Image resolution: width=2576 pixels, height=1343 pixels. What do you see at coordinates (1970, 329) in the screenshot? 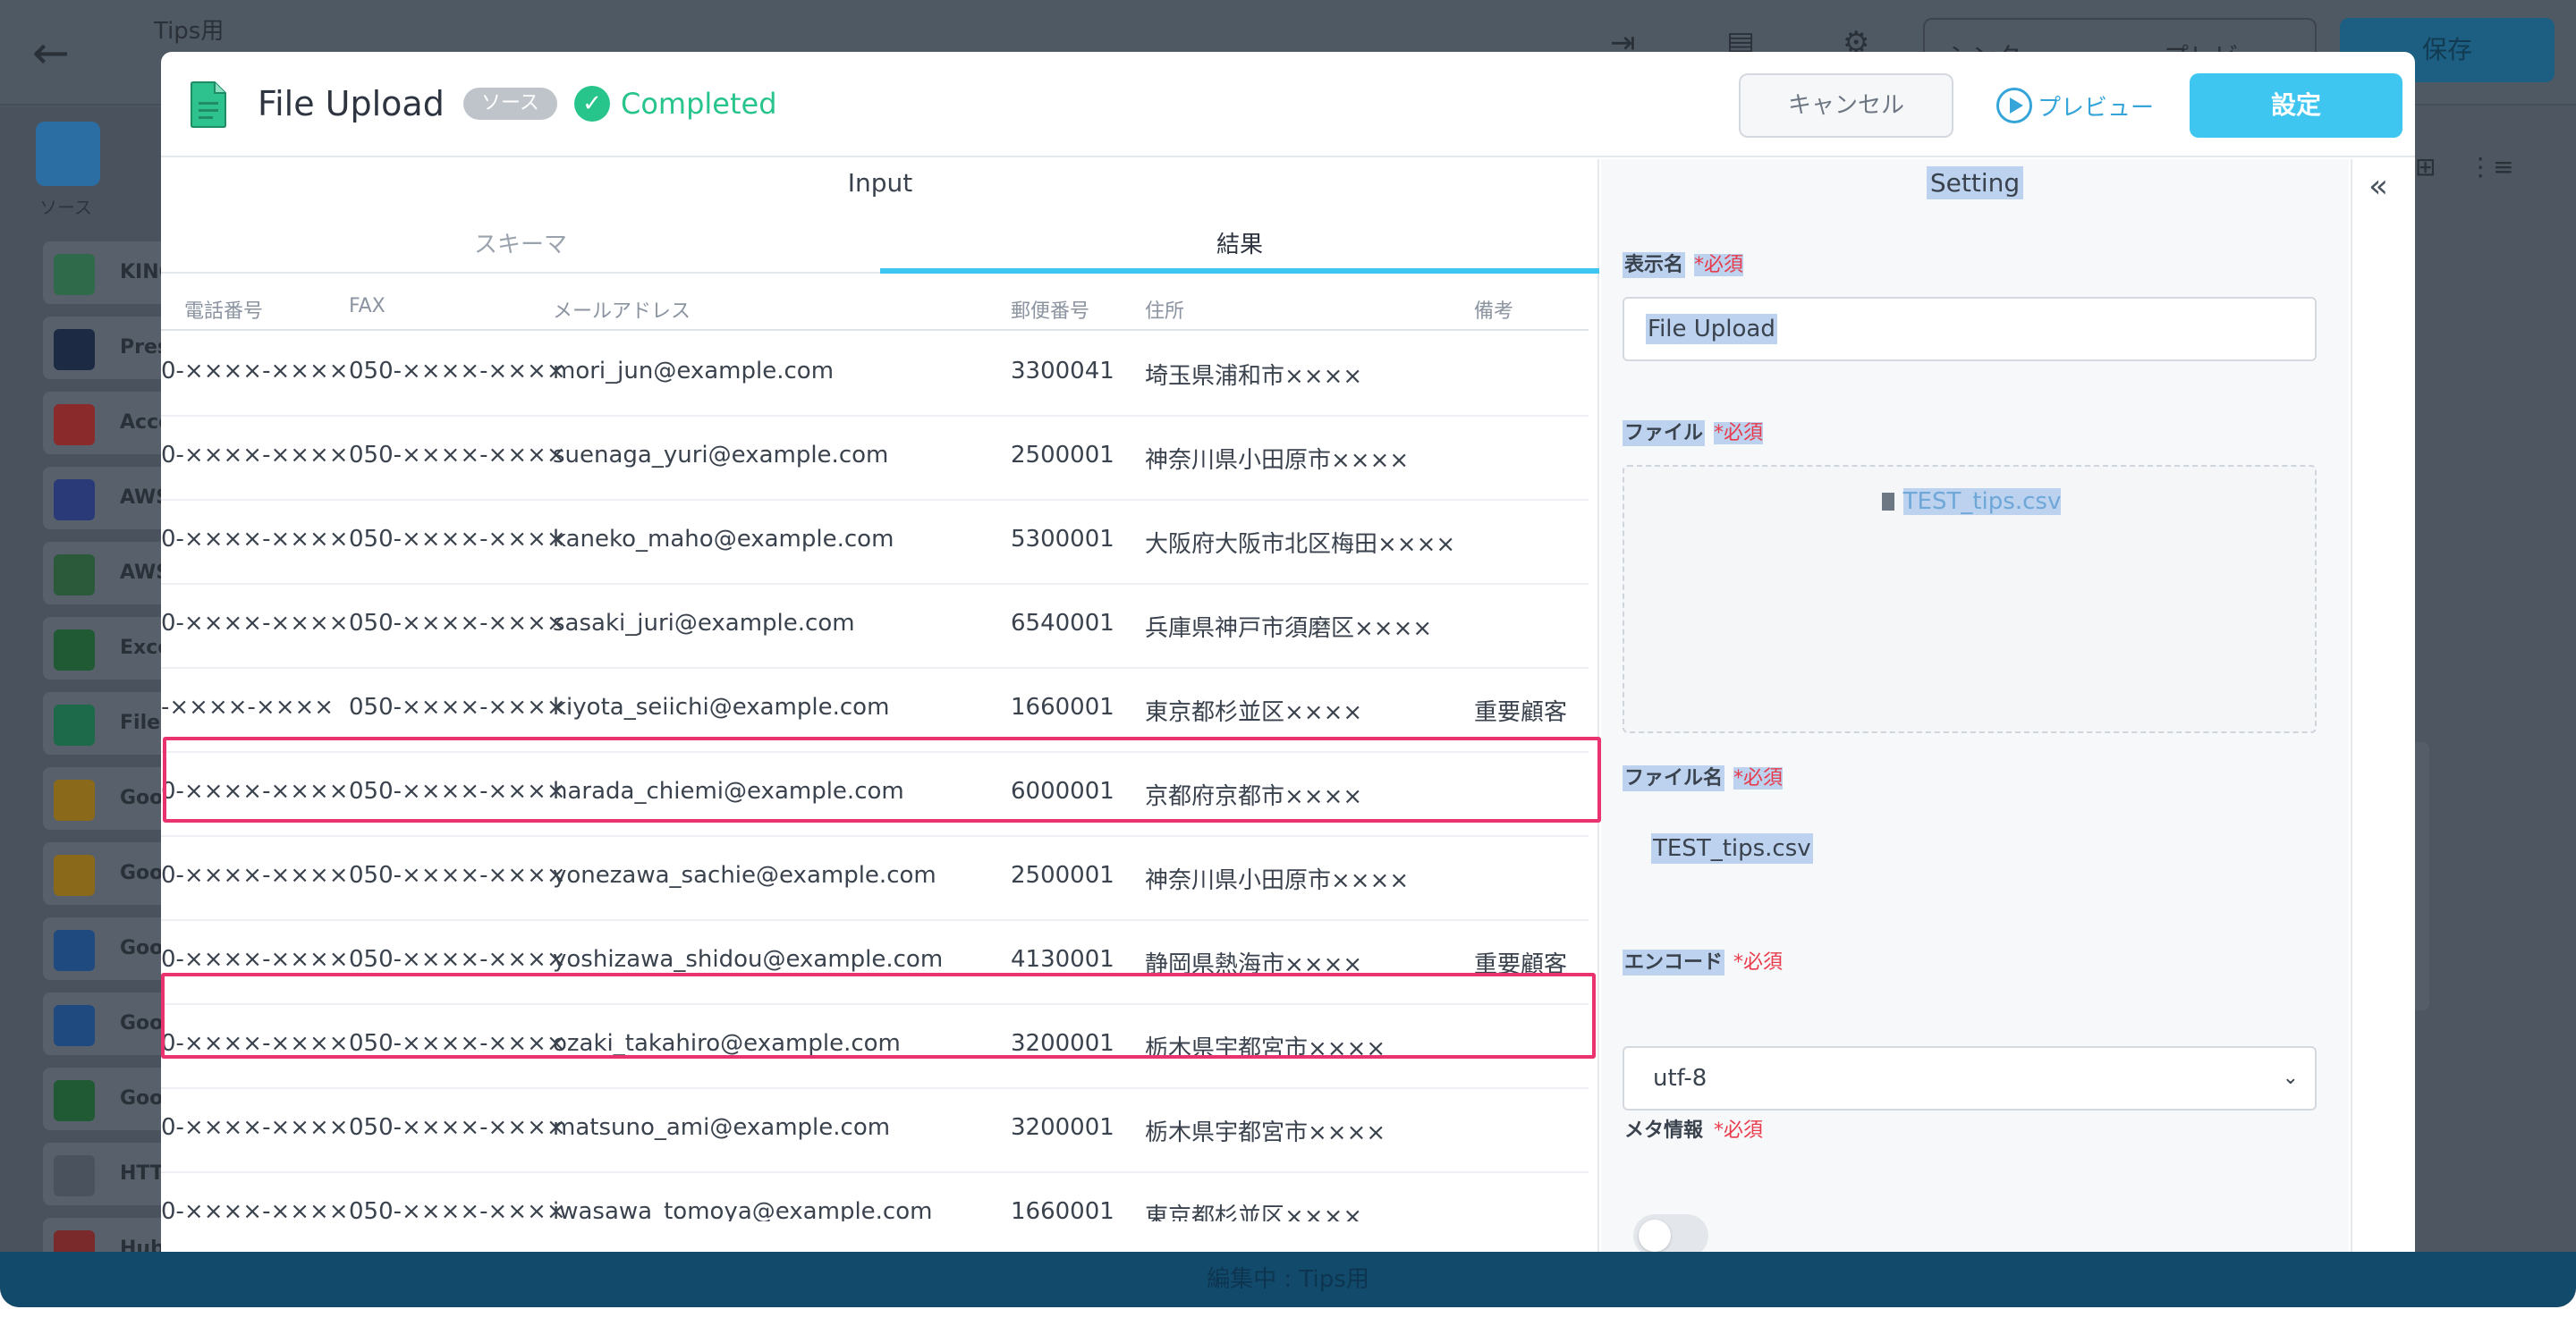
I see `display-name-input: File Upload` at bounding box center [1970, 329].